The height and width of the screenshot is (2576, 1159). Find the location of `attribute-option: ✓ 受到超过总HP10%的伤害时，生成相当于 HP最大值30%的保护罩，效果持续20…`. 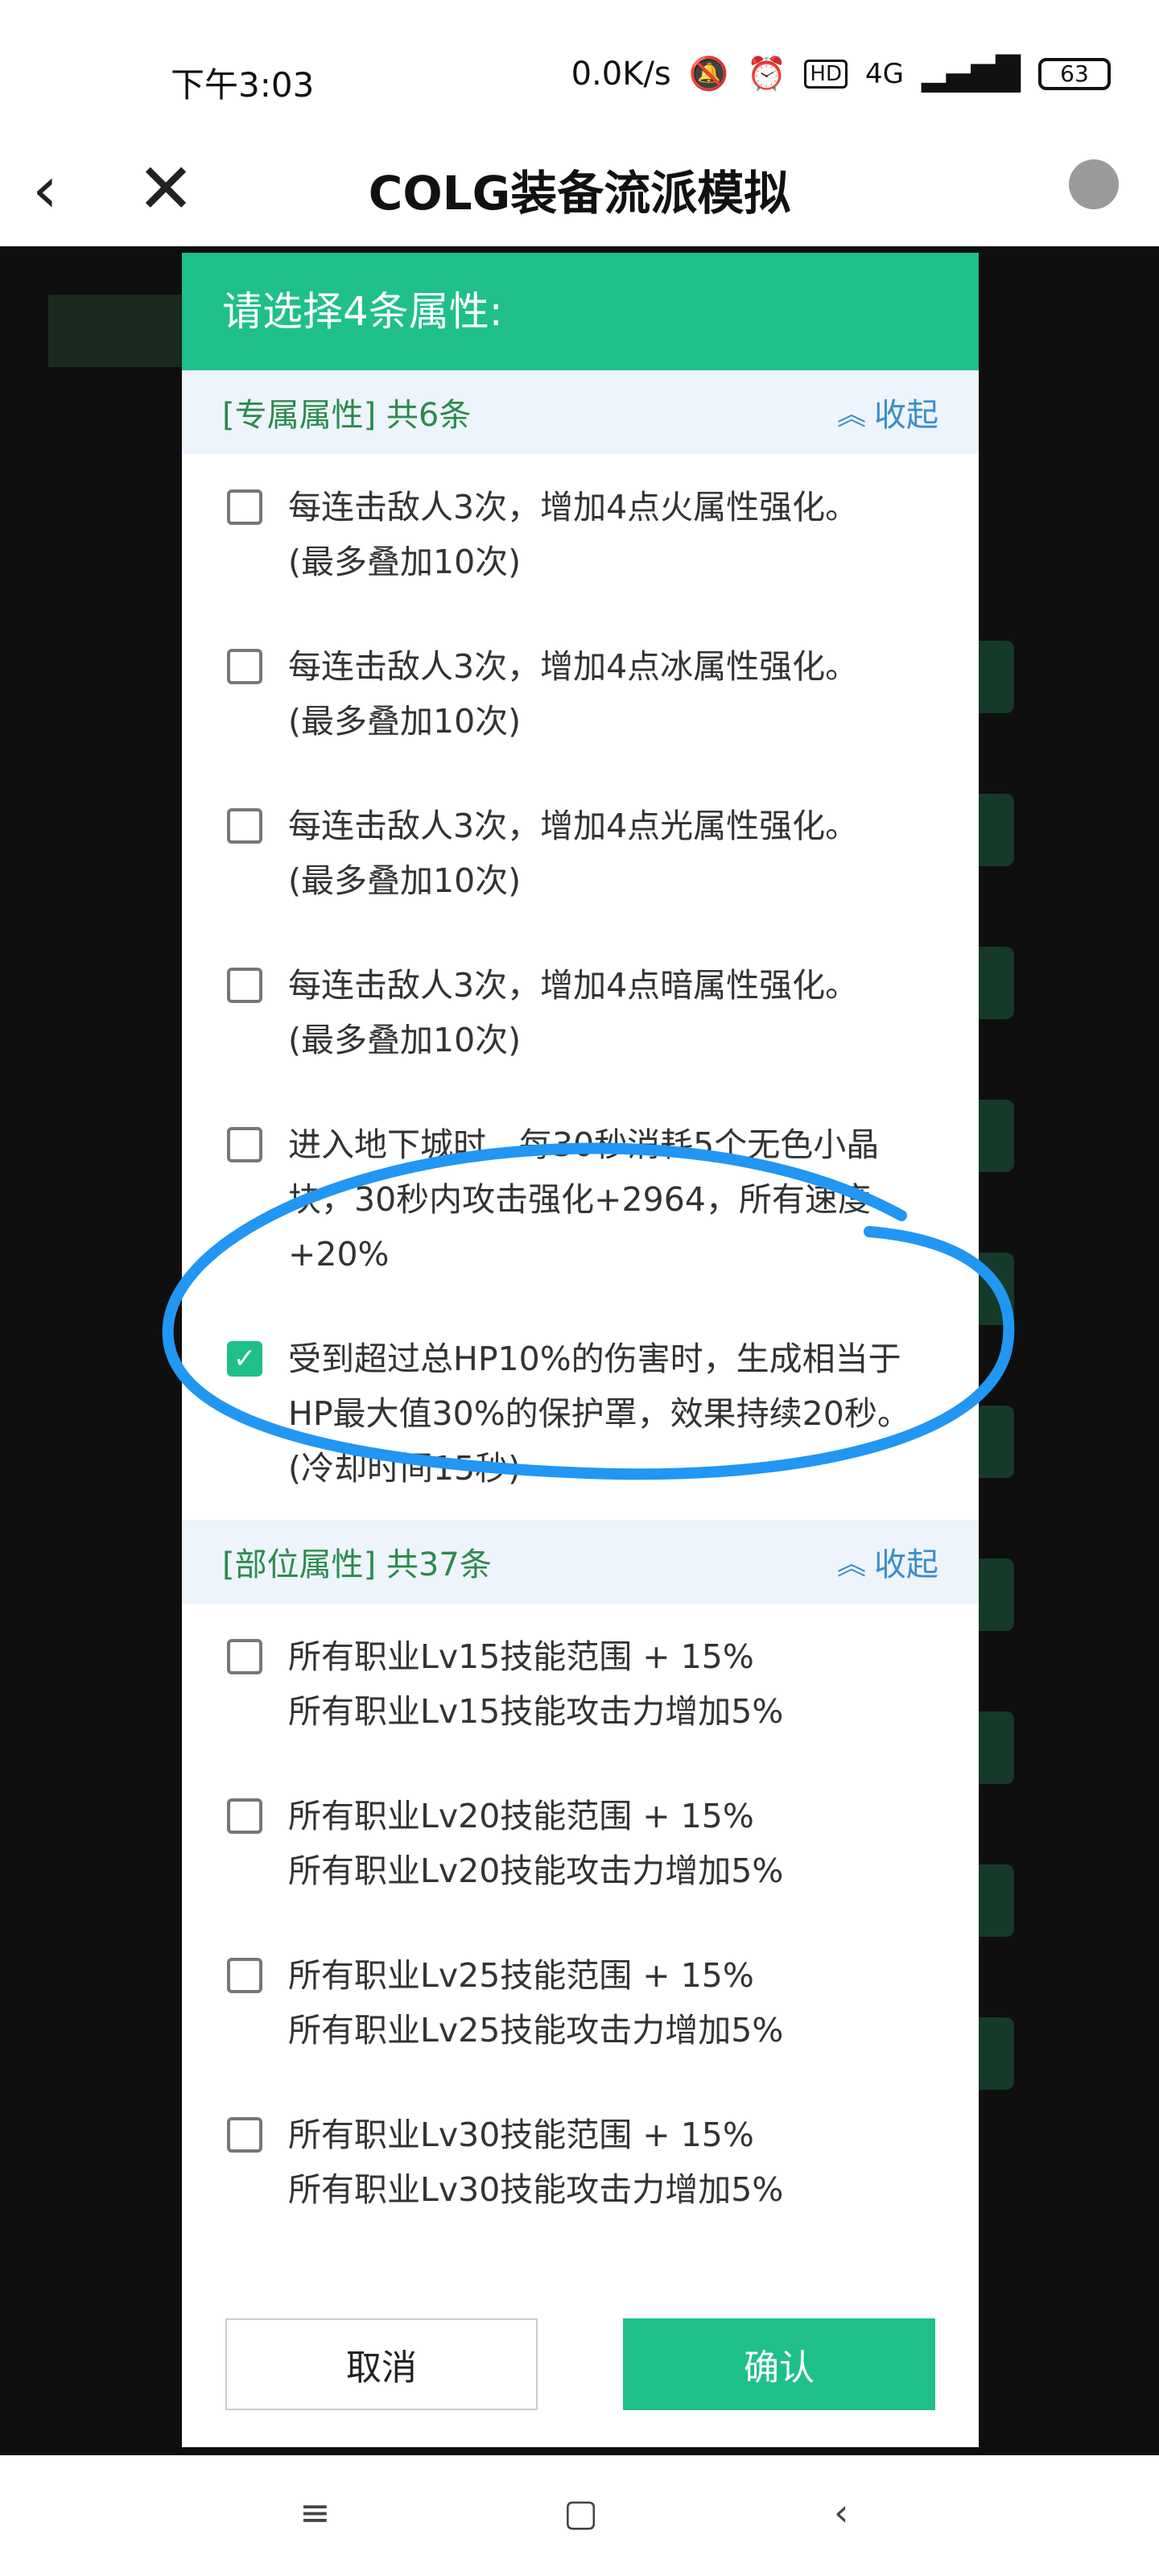

attribute-option: ✓ 受到超过总HP10%的伤害时，生成相当于 HP最大值30%的保护罩，效果持续20… is located at coordinates (580, 1413).